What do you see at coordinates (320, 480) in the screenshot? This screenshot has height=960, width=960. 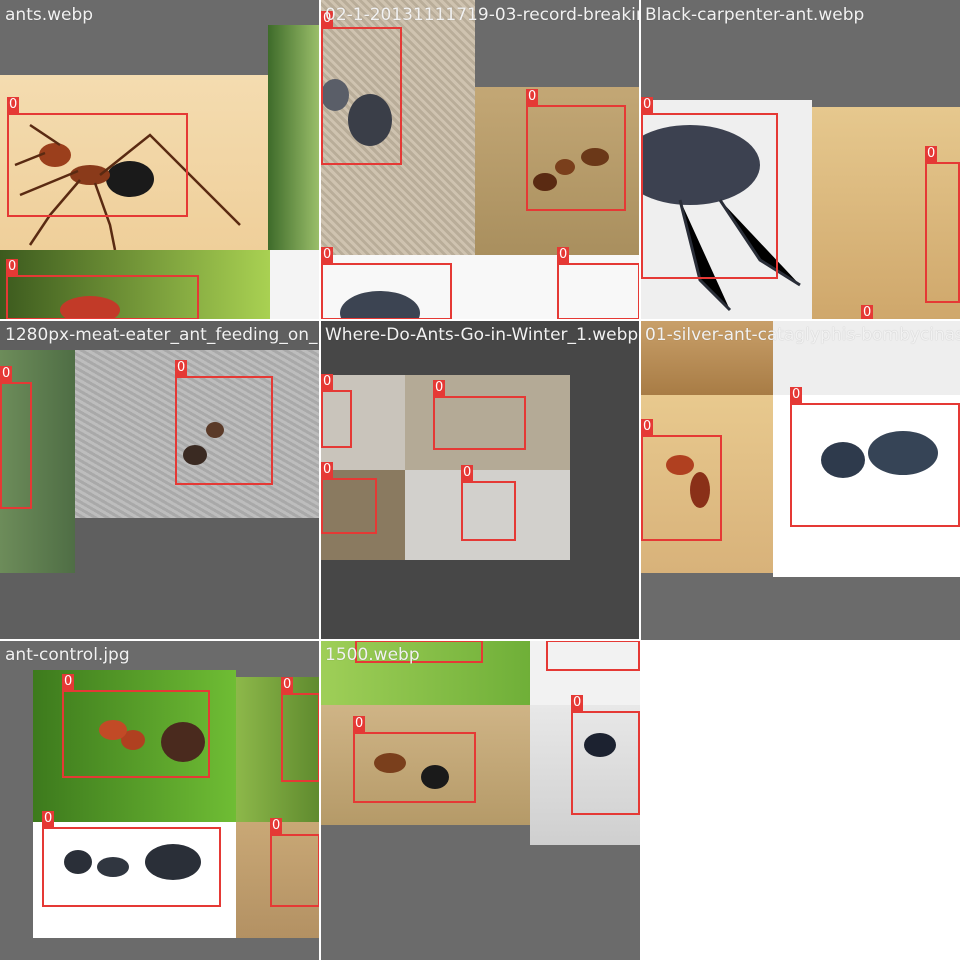 I see `grid-divider-v1` at bounding box center [320, 480].